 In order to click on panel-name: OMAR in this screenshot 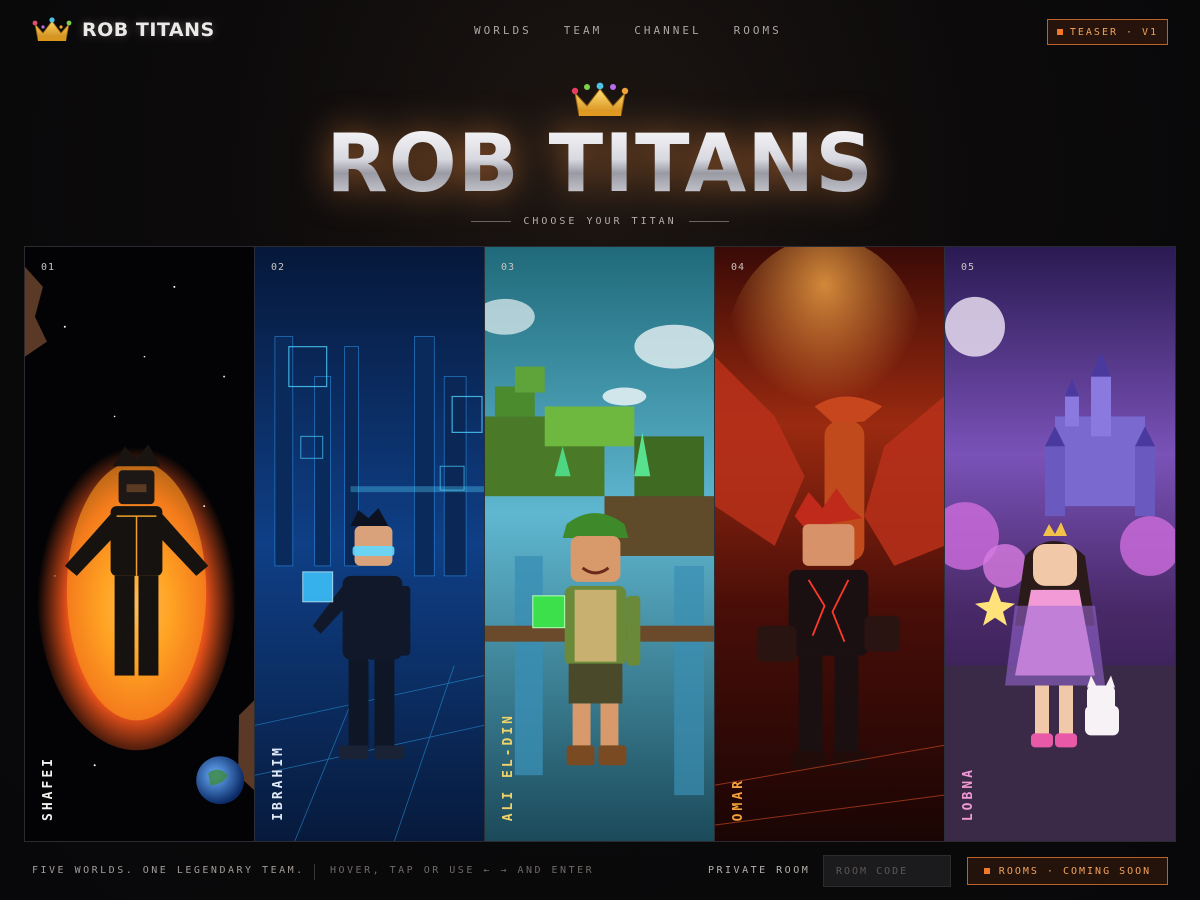, I will do `click(738, 799)`.